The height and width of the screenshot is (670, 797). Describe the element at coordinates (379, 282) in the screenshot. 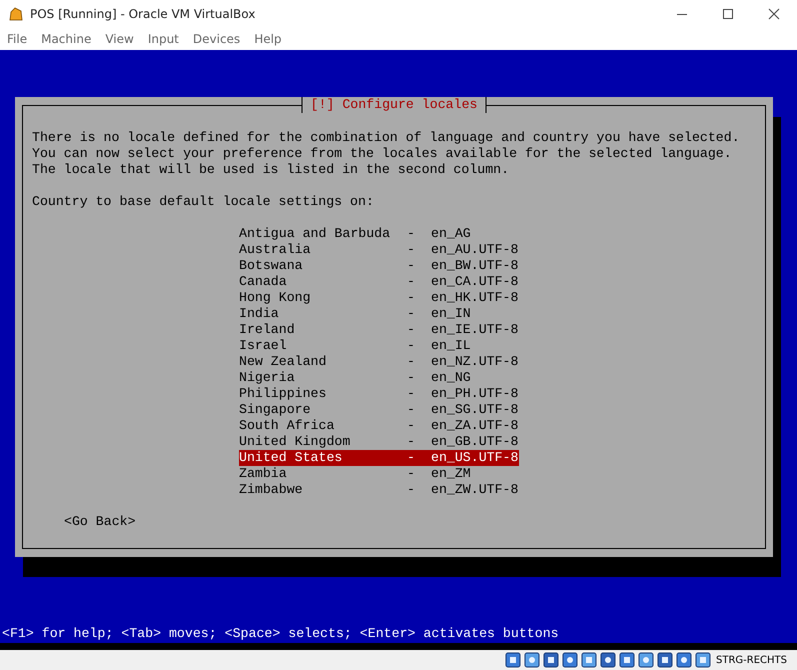

I see `locale-option: Canada - en_CA.UTF-8` at that location.